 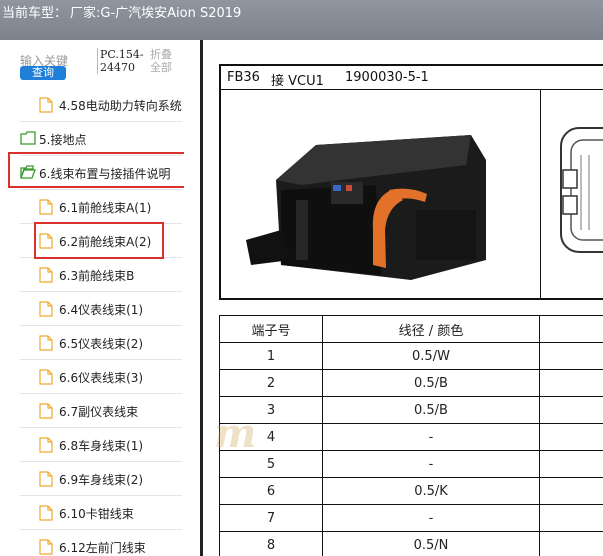 What do you see at coordinates (102, 548) in the screenshot?
I see `tree-item-label: 6.12左前门线束` at bounding box center [102, 548].